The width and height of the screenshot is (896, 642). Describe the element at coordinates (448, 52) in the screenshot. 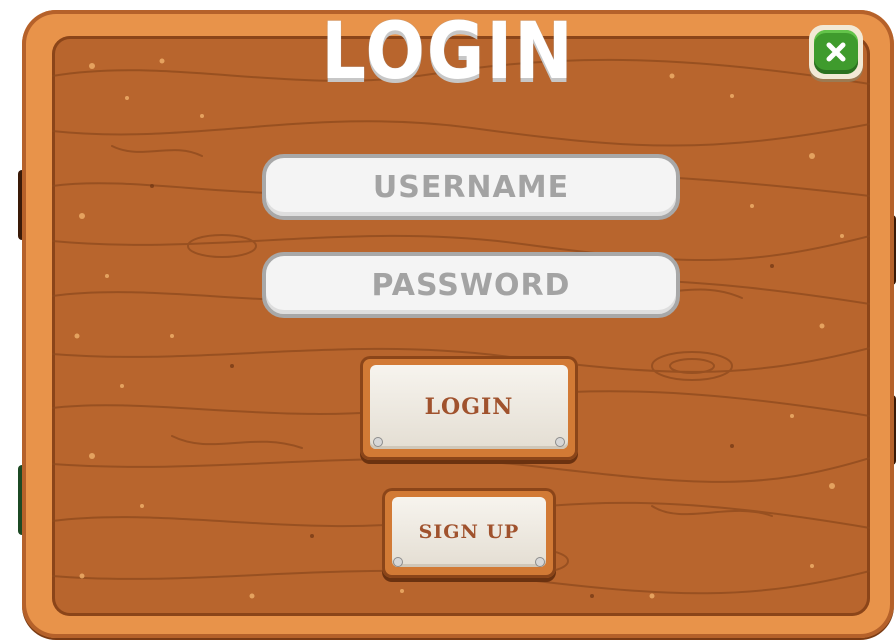

I see `dialog-title: LOGIN` at that location.